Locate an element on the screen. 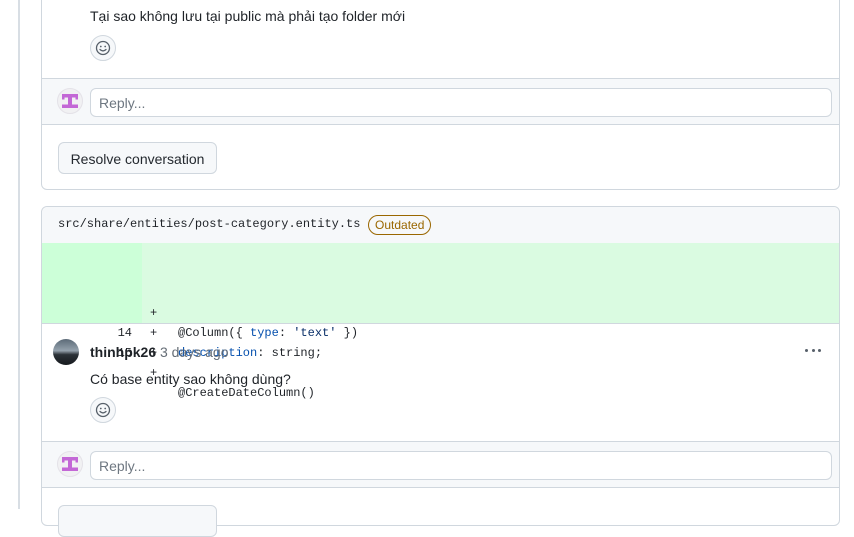 Image resolution: width=854 pixels, height=537 pixels. code-token: @Column({ is located at coordinates (214, 333).